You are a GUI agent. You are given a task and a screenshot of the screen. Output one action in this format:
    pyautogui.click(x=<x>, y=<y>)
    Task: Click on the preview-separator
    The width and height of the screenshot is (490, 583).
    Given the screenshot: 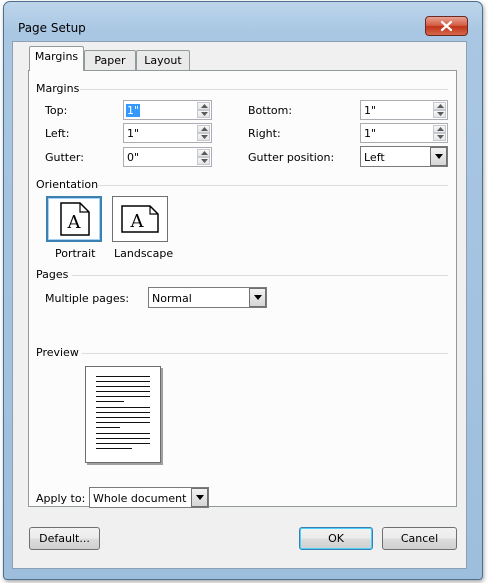 What is the action you would take?
    pyautogui.click(x=265, y=353)
    